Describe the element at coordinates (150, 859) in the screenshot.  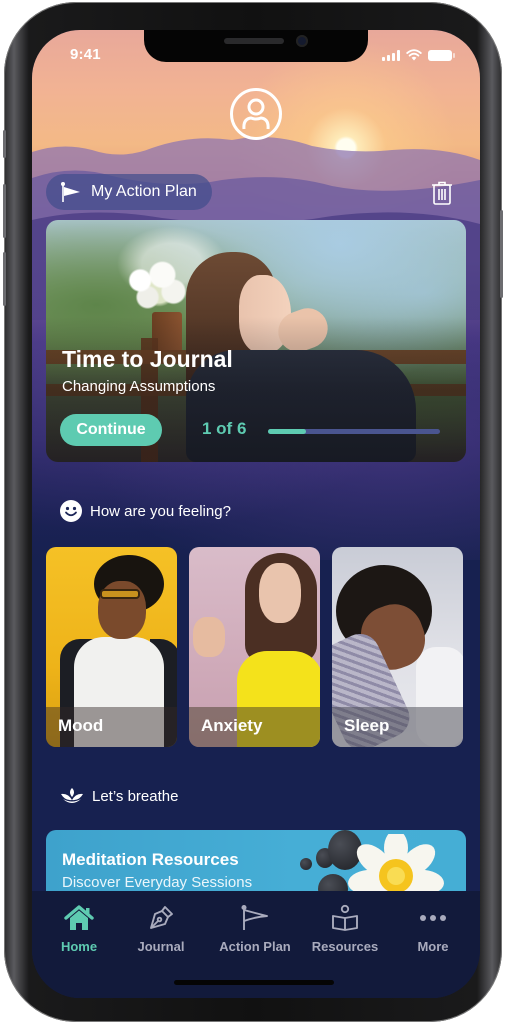
I see `meditation-title: Meditation Resources` at that location.